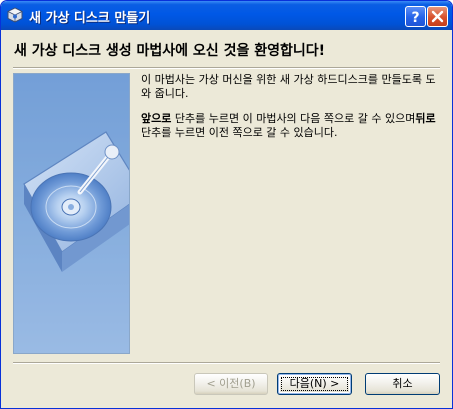 The height and width of the screenshot is (409, 453). Describe the element at coordinates (226, 68) in the screenshot. I see `header-divider` at that location.